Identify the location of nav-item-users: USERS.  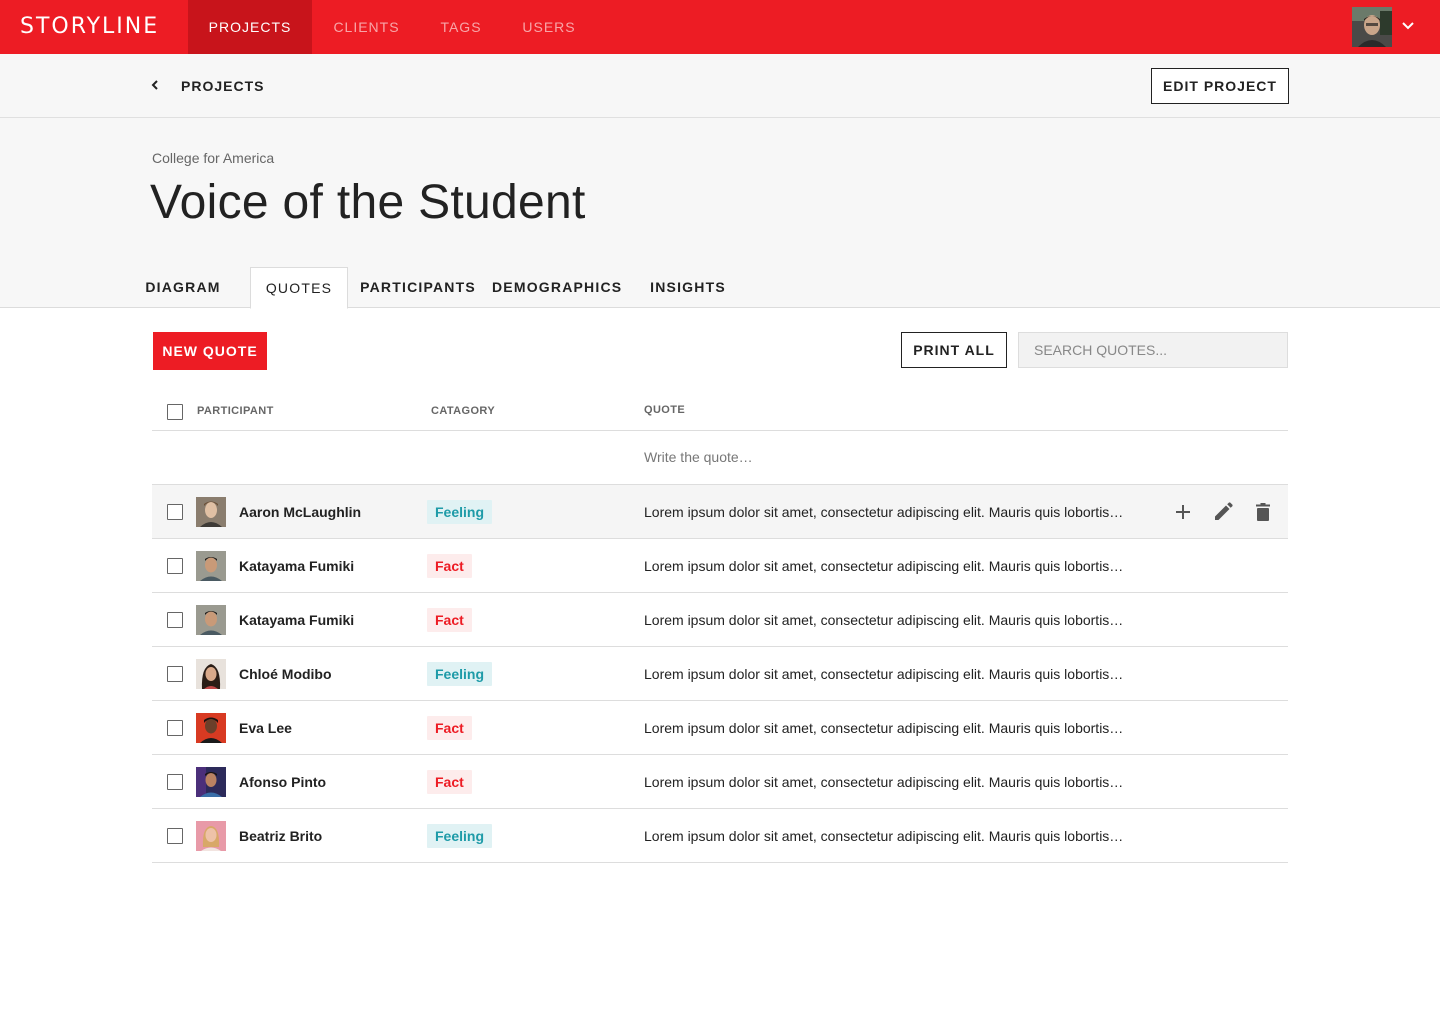
(549, 27).